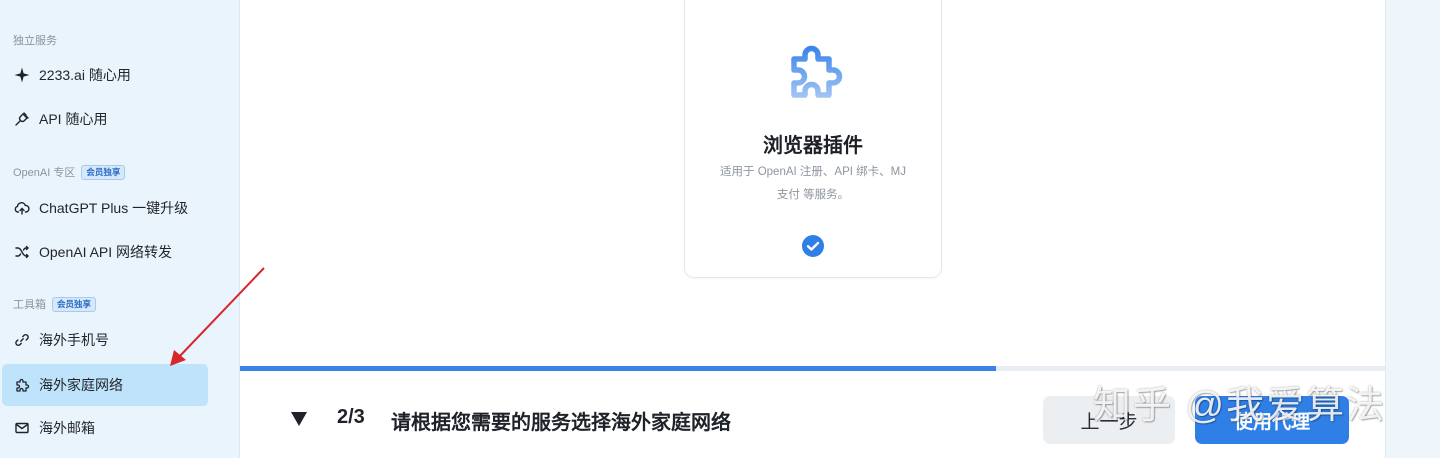 The width and height of the screenshot is (1440, 458). Describe the element at coordinates (22, 208) in the screenshot. I see `cloud-upload-icon` at that location.